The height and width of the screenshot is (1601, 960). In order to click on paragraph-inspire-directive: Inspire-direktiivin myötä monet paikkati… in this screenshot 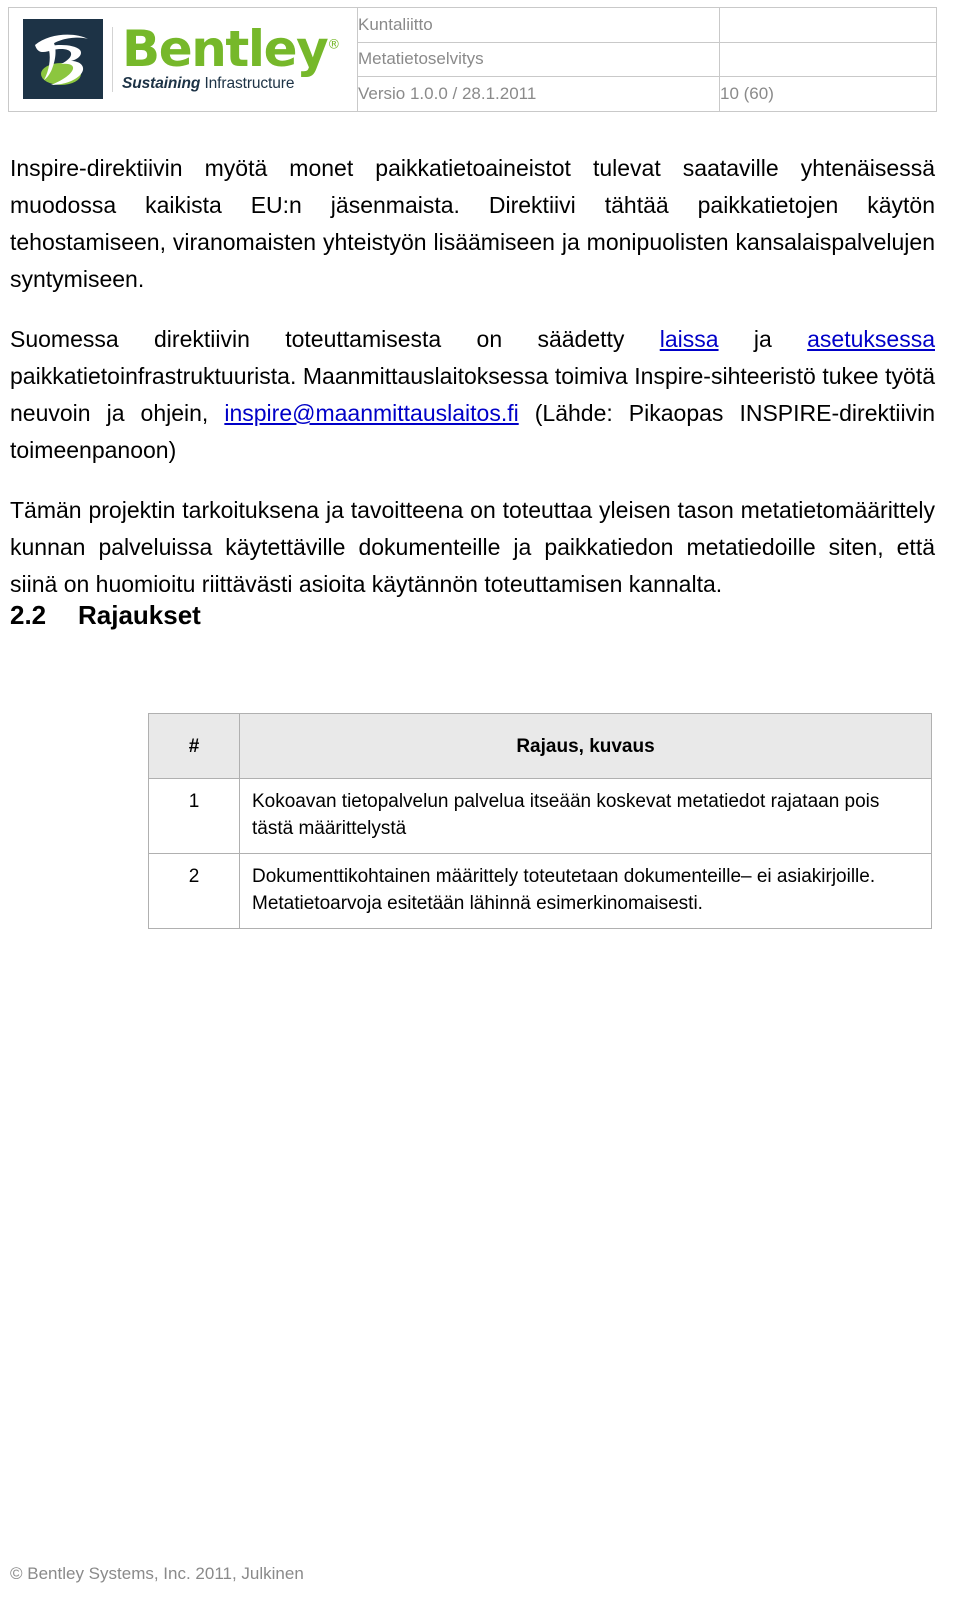, I will do `click(472, 223)`.